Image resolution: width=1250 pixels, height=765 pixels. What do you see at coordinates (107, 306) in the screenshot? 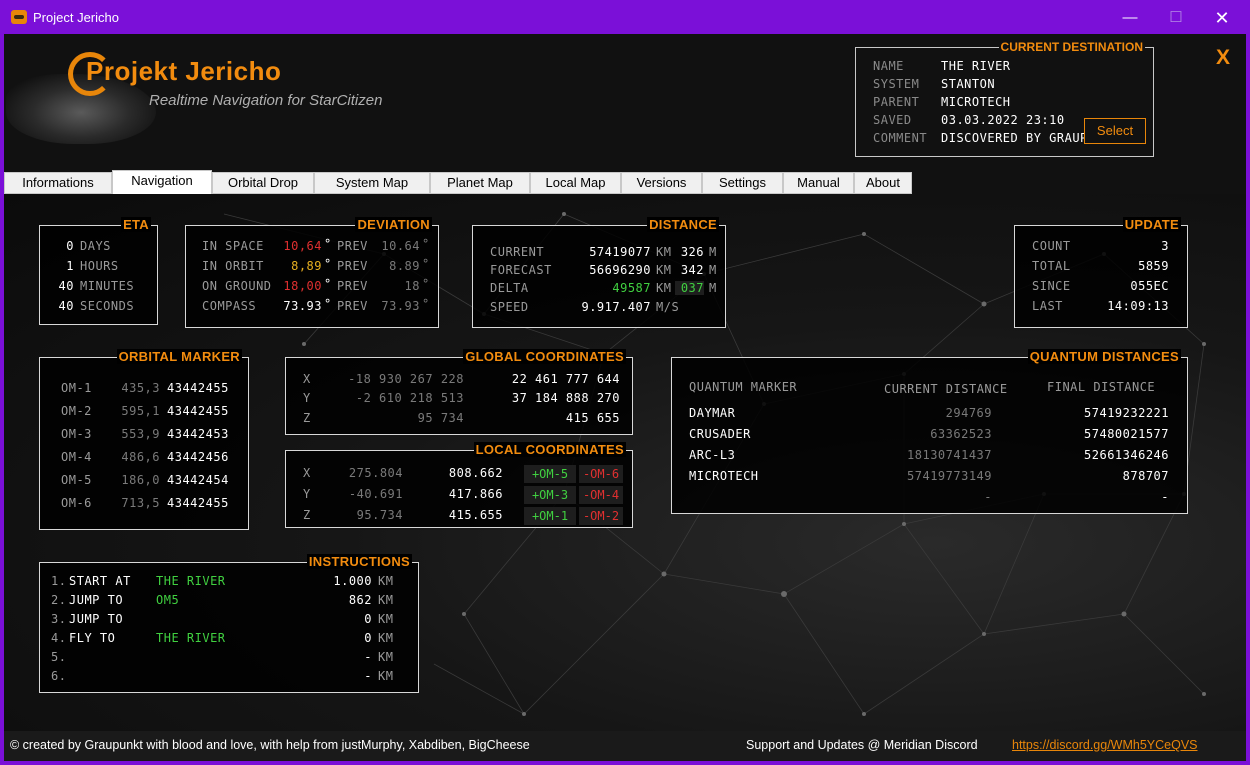
I see `eta-unit: SECONDS` at bounding box center [107, 306].